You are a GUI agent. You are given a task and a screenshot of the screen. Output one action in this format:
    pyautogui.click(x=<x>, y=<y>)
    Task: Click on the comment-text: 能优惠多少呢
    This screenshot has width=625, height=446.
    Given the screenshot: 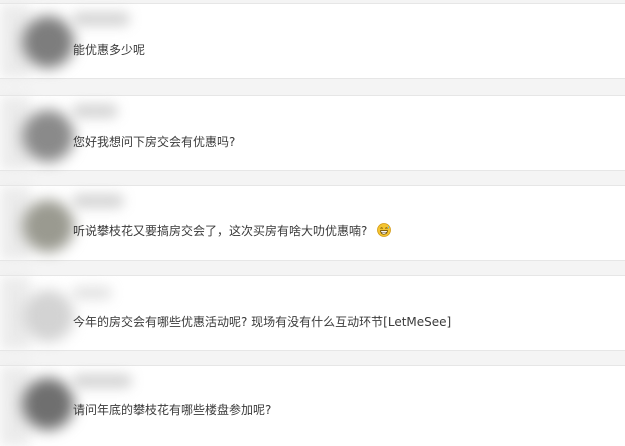 What is the action you would take?
    pyautogui.click(x=109, y=50)
    